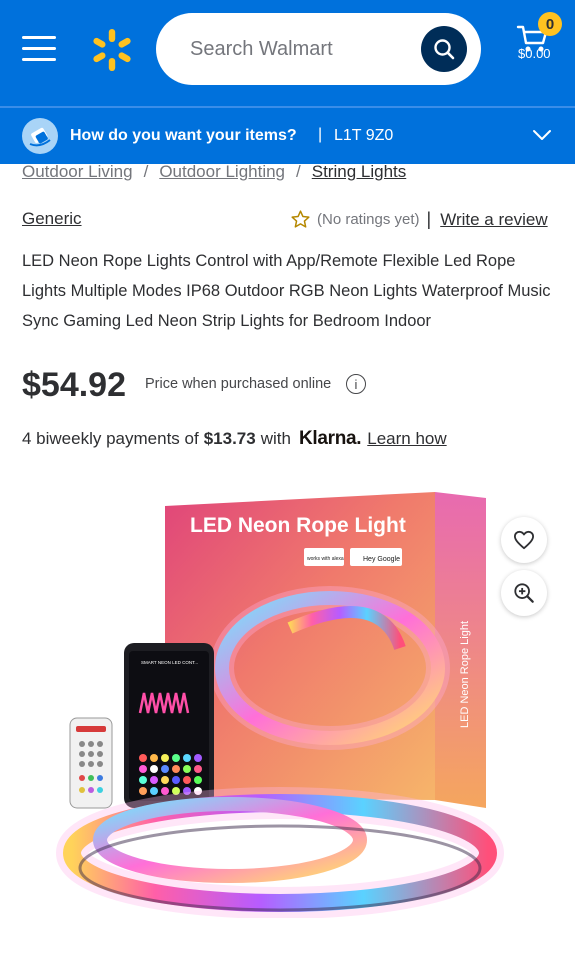 This screenshot has width=575, height=960. I want to click on search-icon, so click(444, 49).